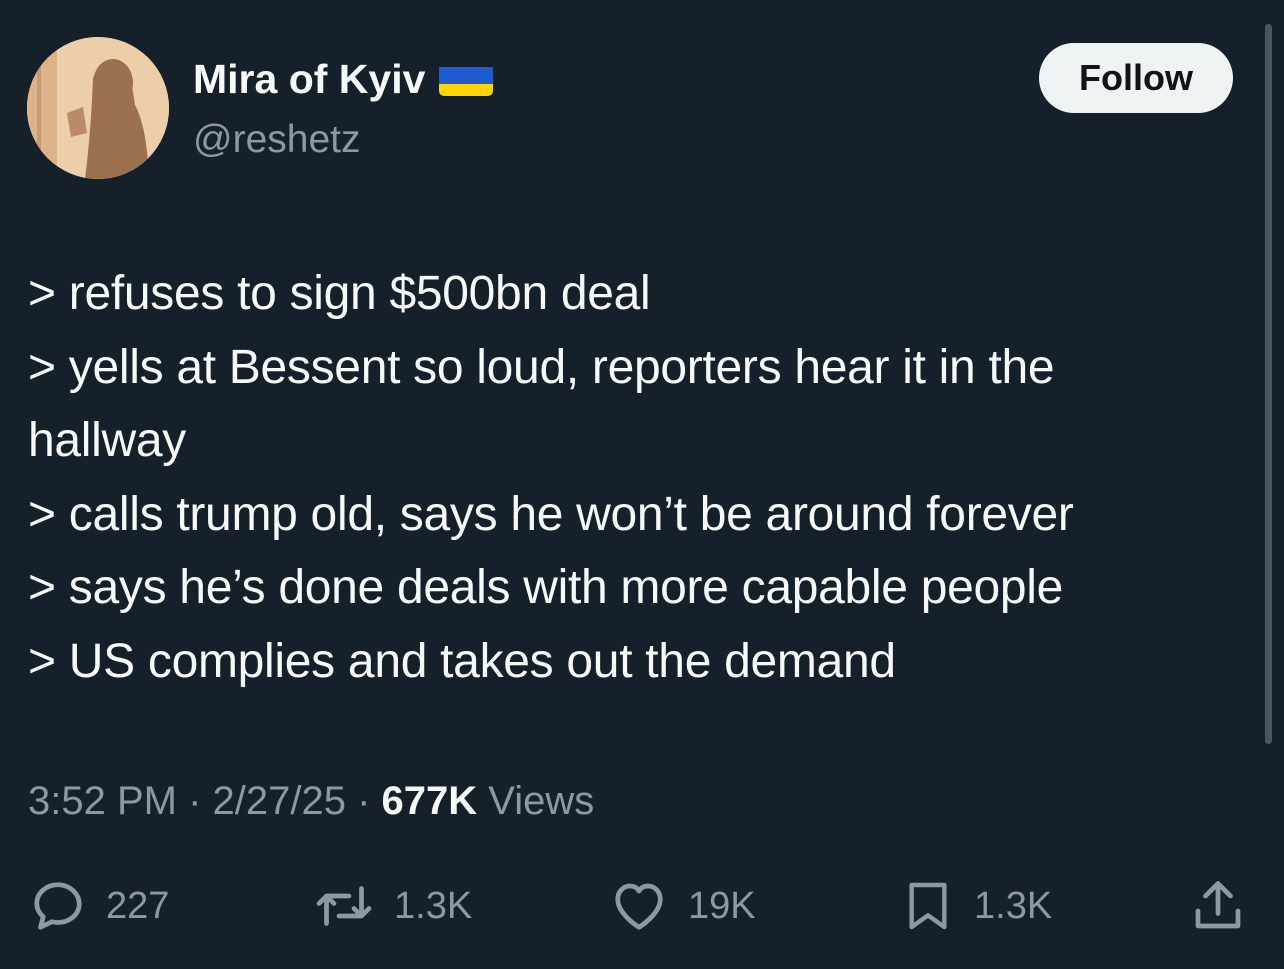 This screenshot has height=969, width=1284. I want to click on like-count: 19K, so click(722, 905).